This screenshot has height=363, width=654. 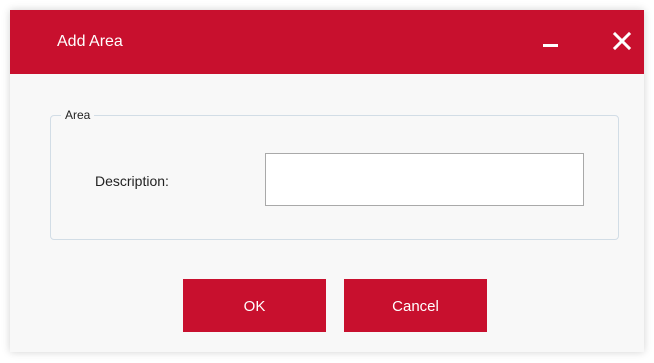 I want to click on dialog-title: Add Area, so click(x=90, y=41).